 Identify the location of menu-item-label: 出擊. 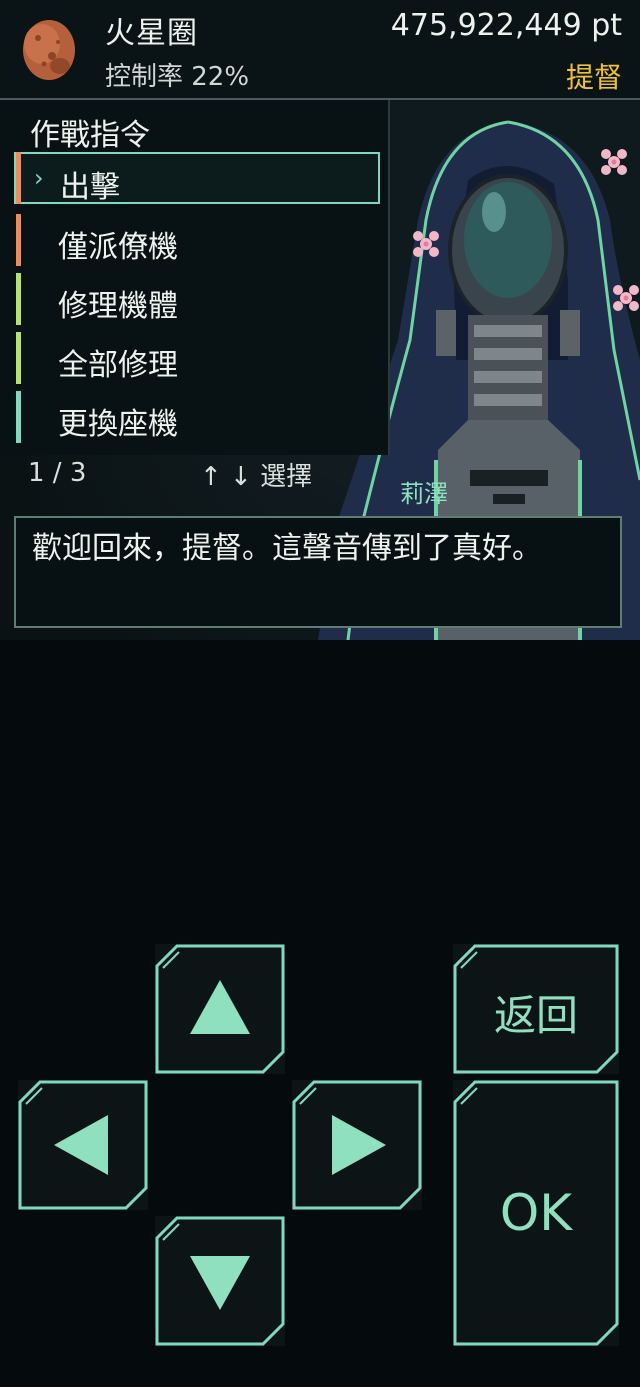
(90, 187).